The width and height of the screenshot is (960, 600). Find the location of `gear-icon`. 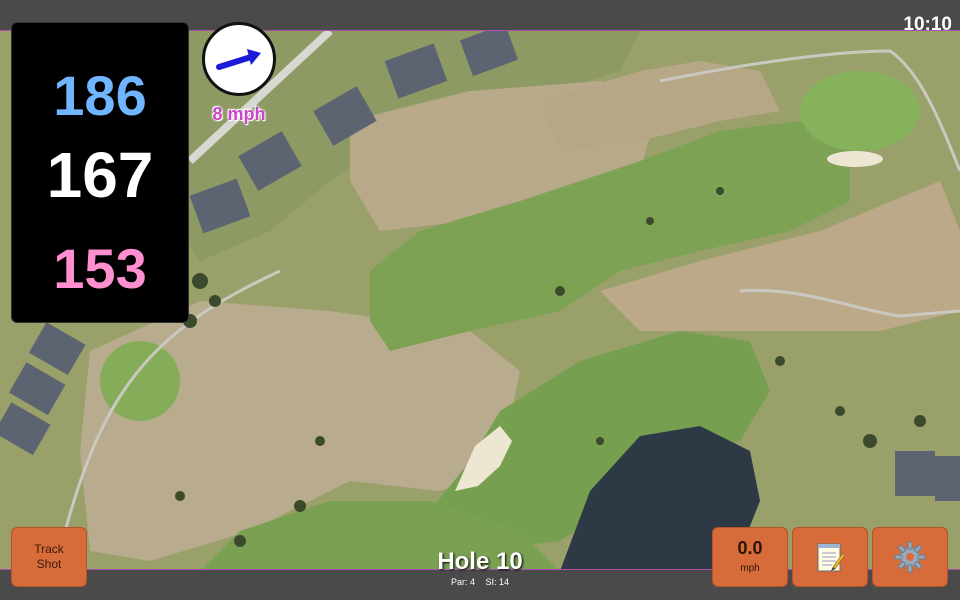

gear-icon is located at coordinates (910, 557).